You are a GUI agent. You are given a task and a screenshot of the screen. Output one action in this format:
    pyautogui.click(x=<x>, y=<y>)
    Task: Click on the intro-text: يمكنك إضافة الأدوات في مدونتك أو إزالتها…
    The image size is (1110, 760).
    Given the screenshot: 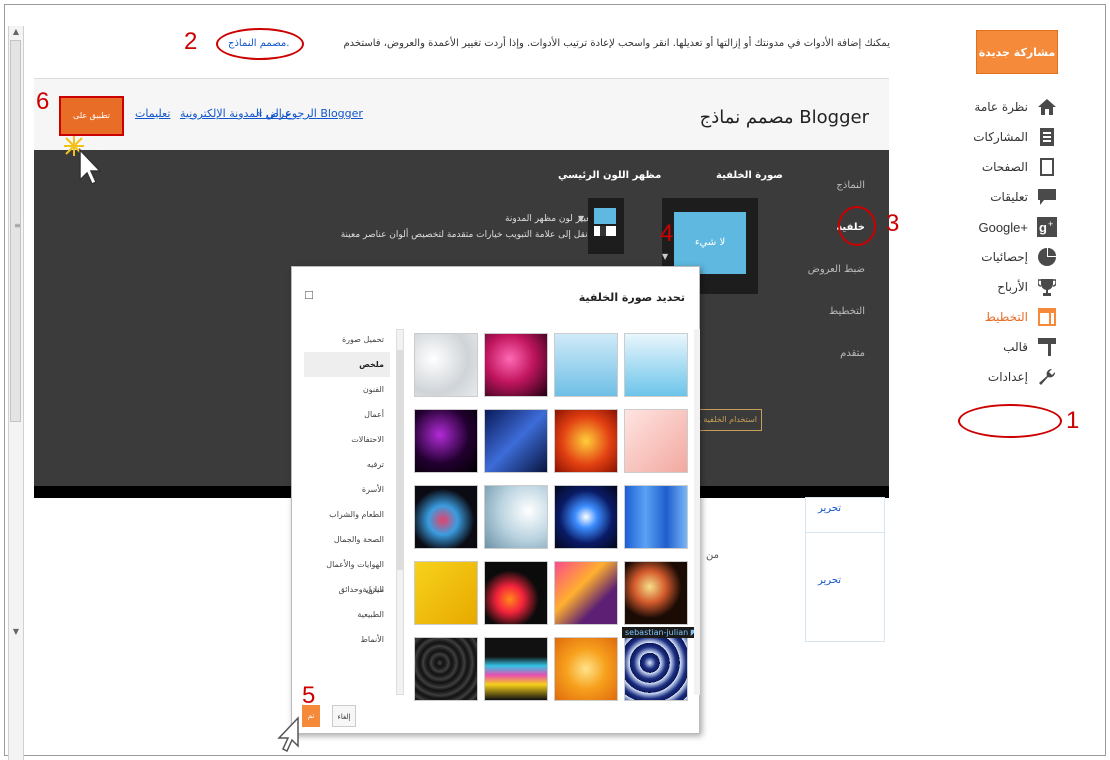 What is the action you would take?
    pyautogui.click(x=598, y=43)
    